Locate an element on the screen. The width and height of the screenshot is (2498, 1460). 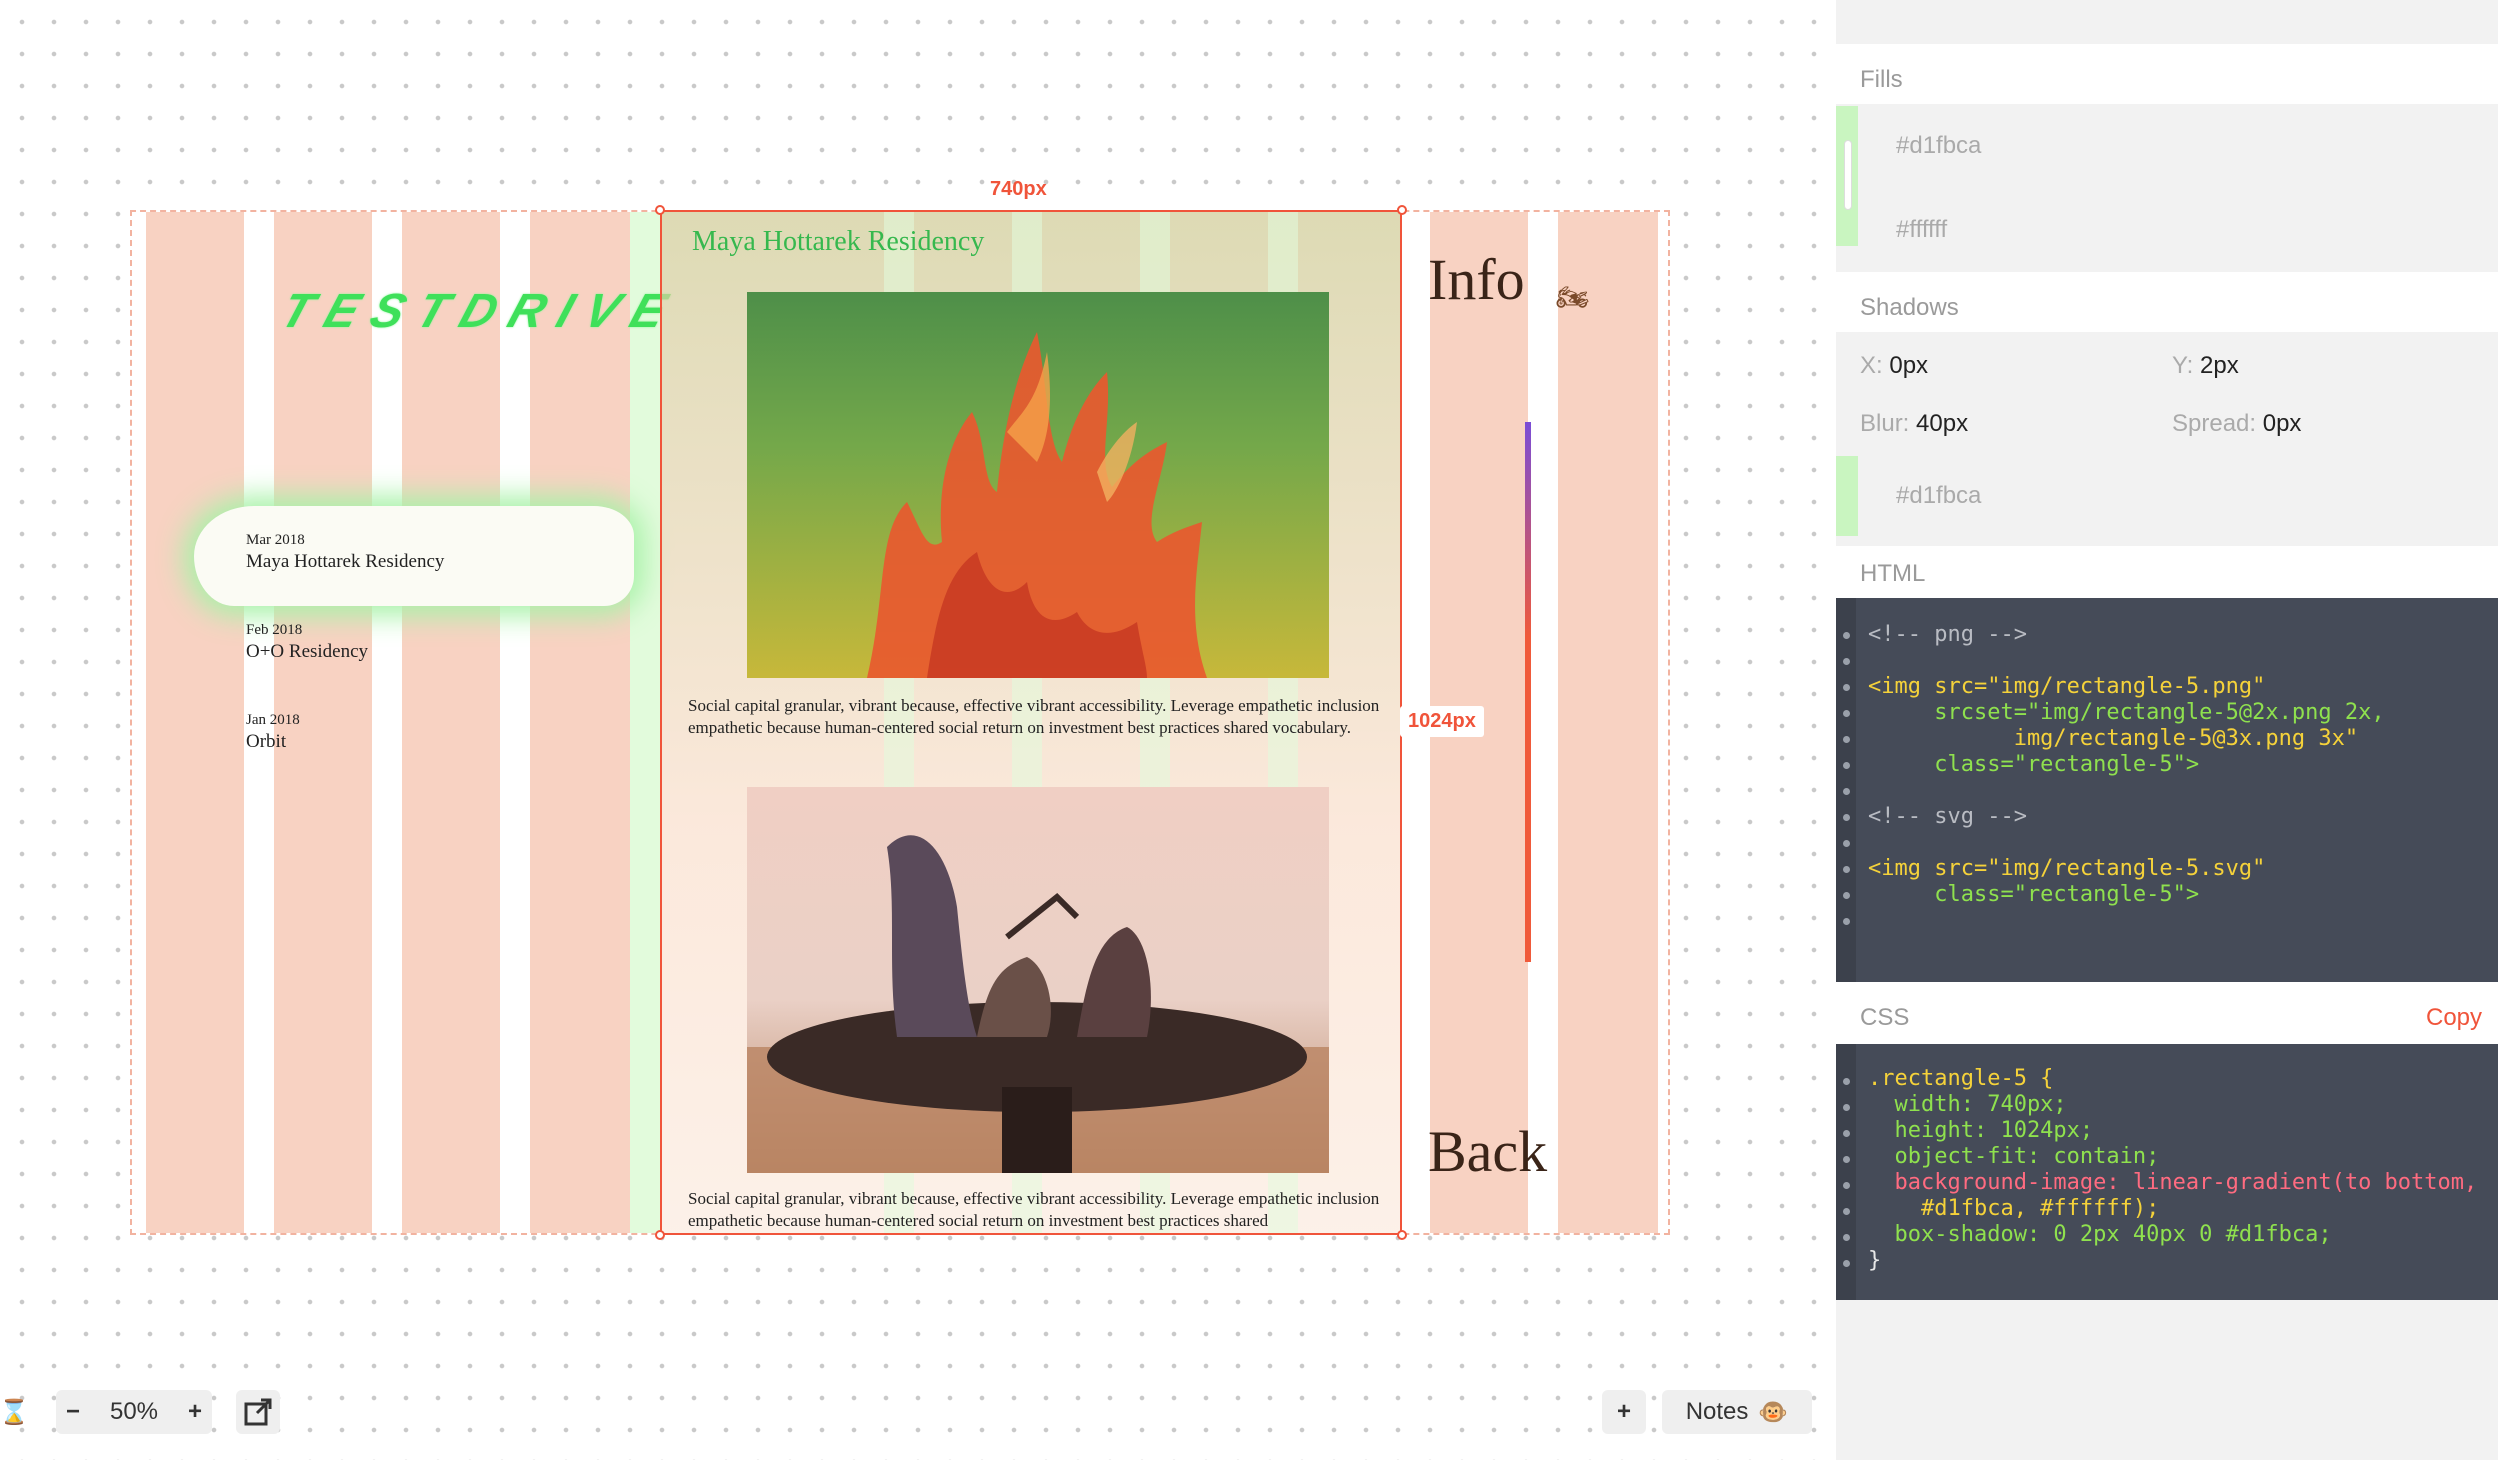
list-item-date: Jan 2018 is located at coordinates (273, 720).